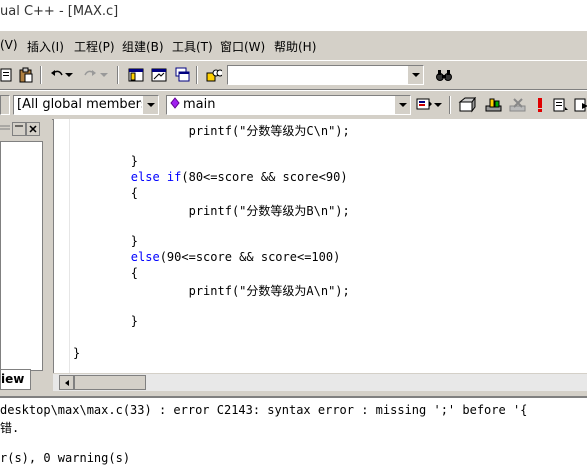  I want to click on menu-tools: 工具(T), so click(192, 46).